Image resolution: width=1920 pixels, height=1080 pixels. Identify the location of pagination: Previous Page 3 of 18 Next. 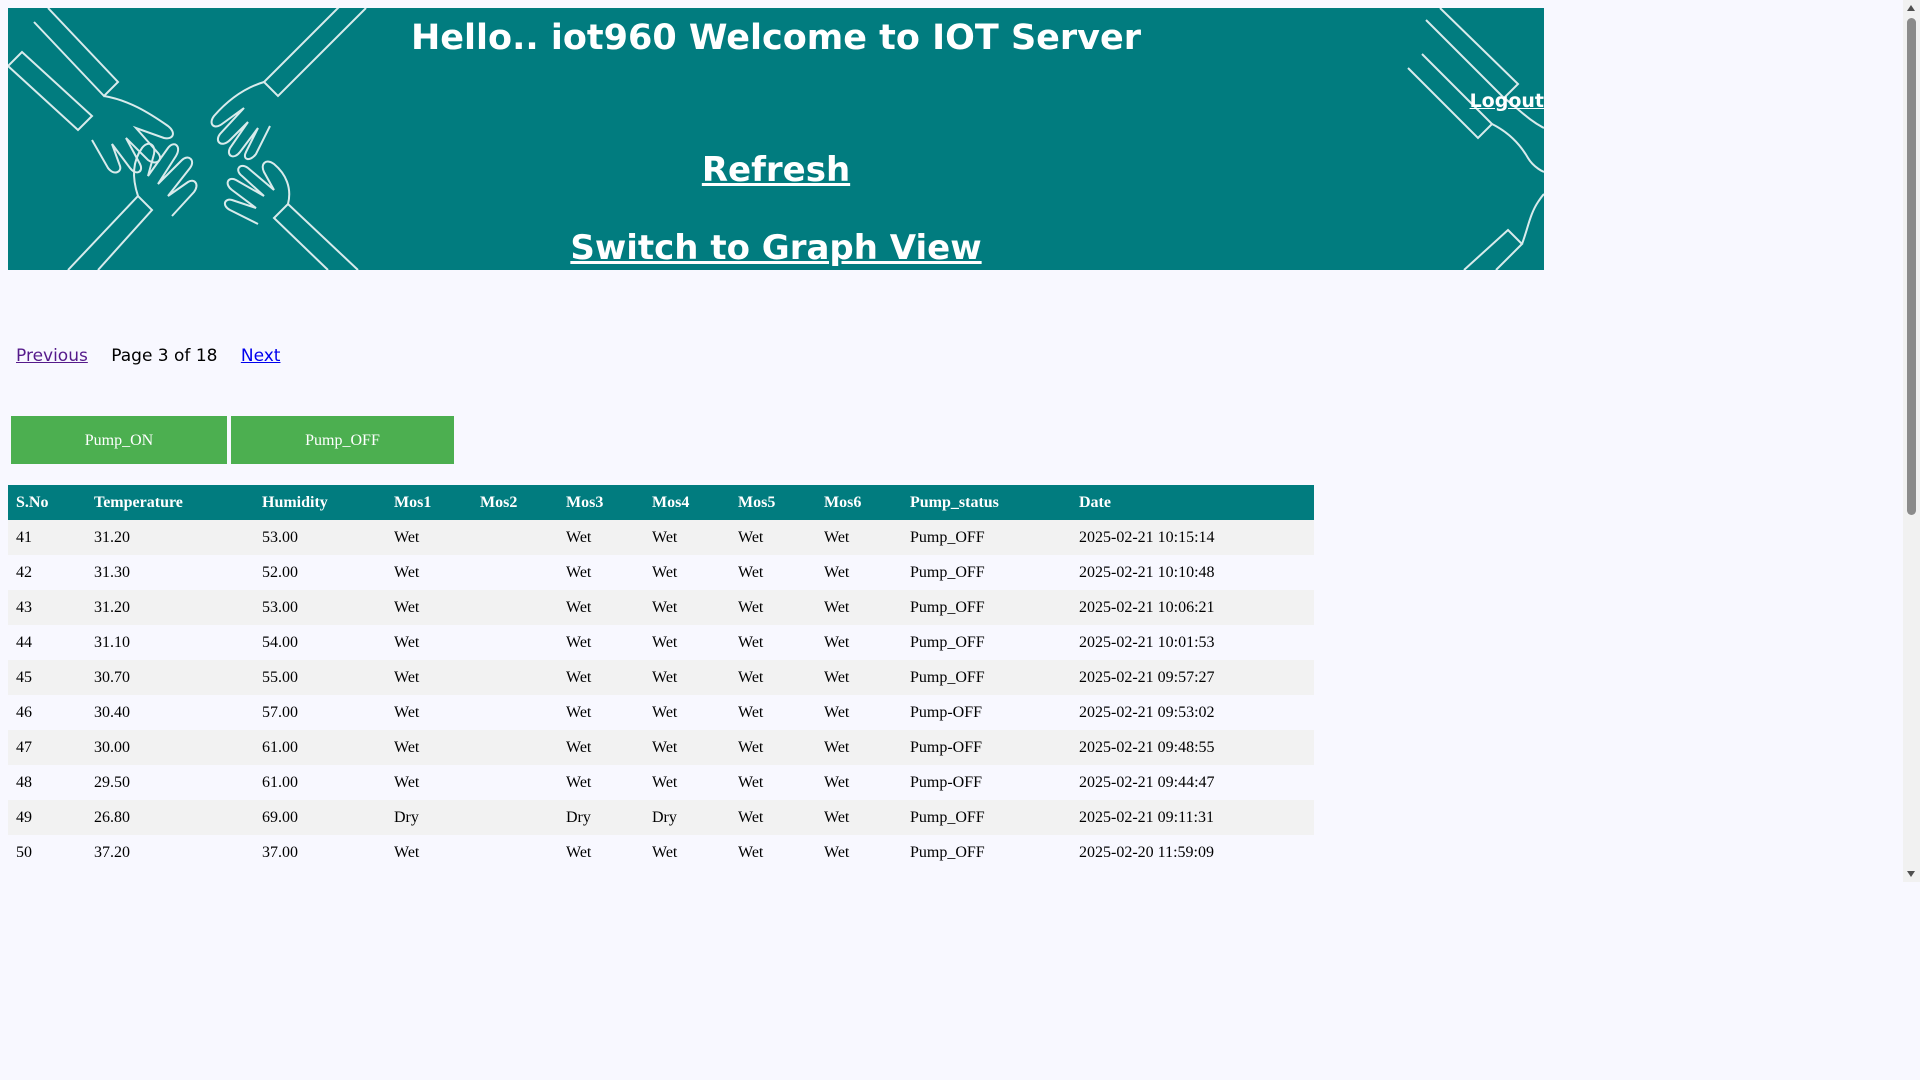
(148, 356).